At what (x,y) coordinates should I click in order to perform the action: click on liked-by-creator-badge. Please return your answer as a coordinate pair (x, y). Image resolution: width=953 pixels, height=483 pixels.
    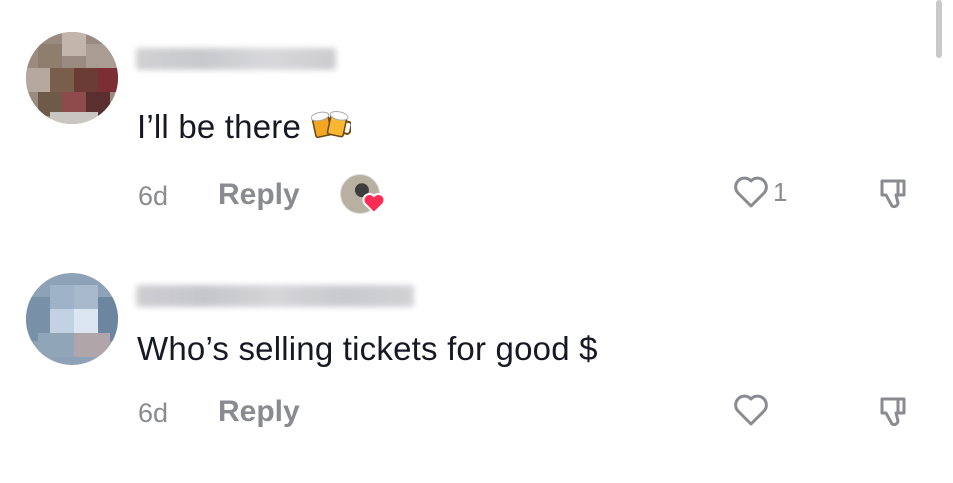
    Looking at the image, I should click on (363, 196).